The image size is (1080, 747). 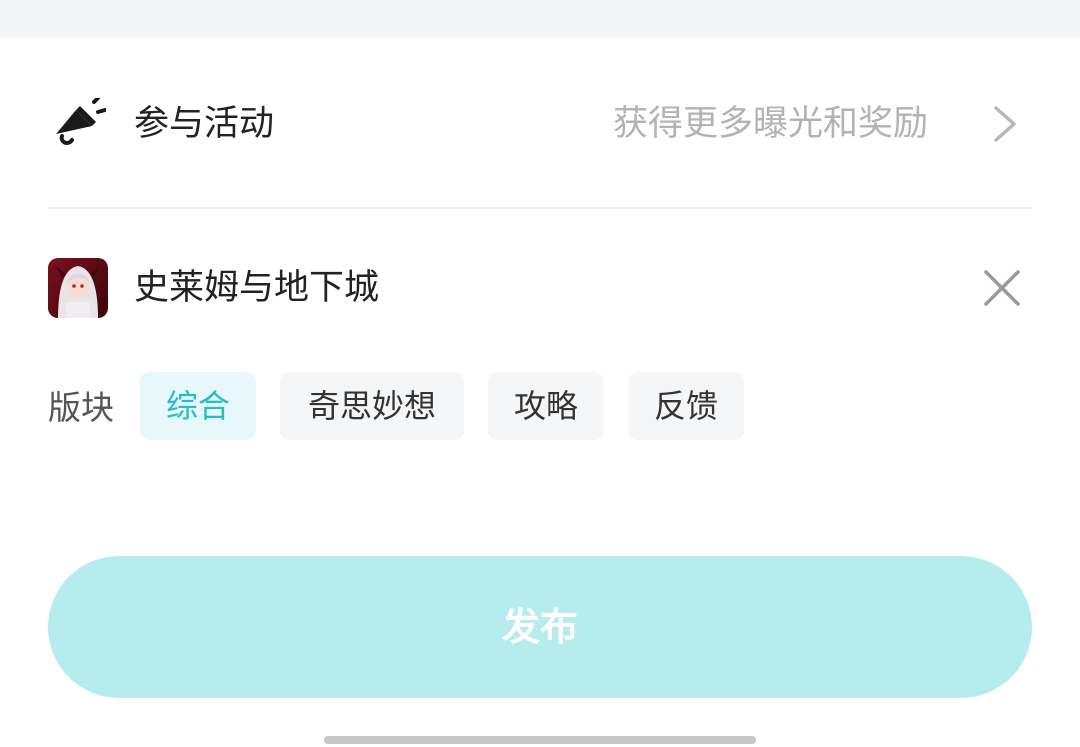 What do you see at coordinates (1005, 124) in the screenshot?
I see `chevron-right-icon` at bounding box center [1005, 124].